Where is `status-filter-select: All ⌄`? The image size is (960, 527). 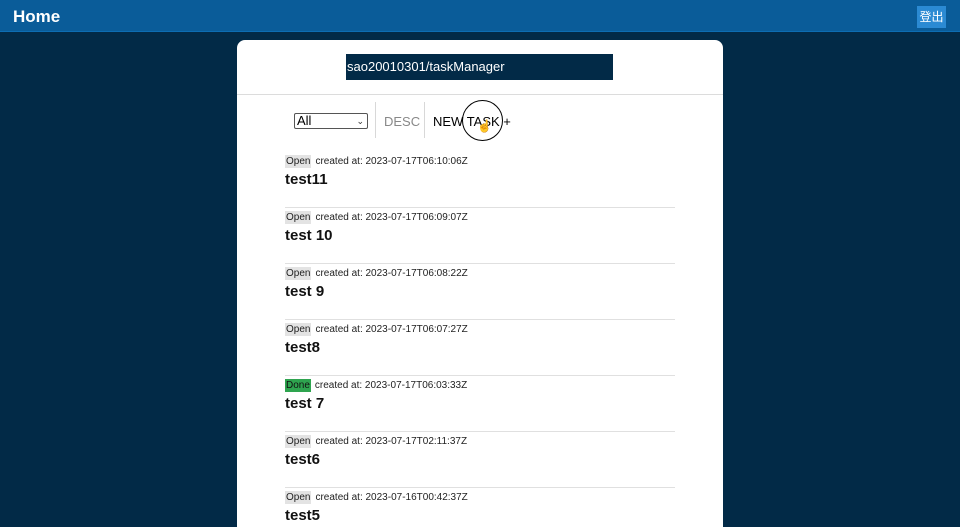 status-filter-select: All ⌄ is located at coordinates (331, 121).